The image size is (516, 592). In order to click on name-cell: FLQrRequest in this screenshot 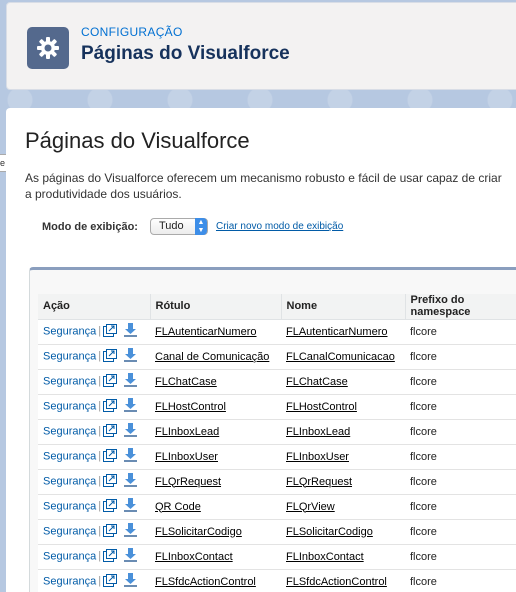, I will do `click(343, 482)`.